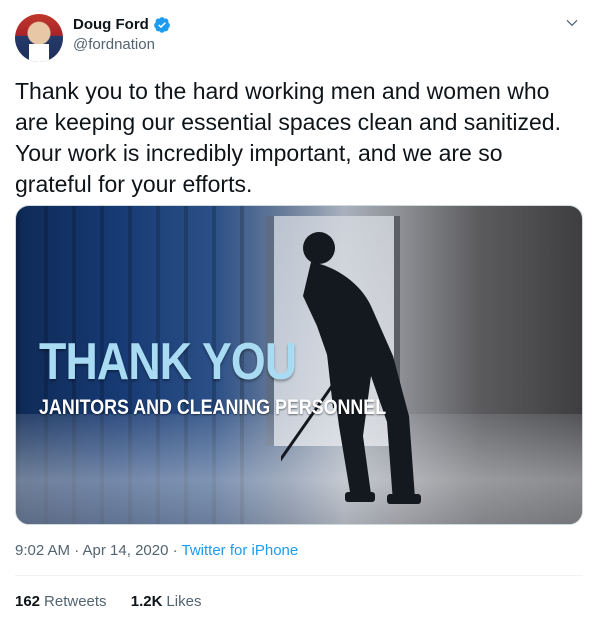  I want to click on verified-badge-icon, so click(161, 25).